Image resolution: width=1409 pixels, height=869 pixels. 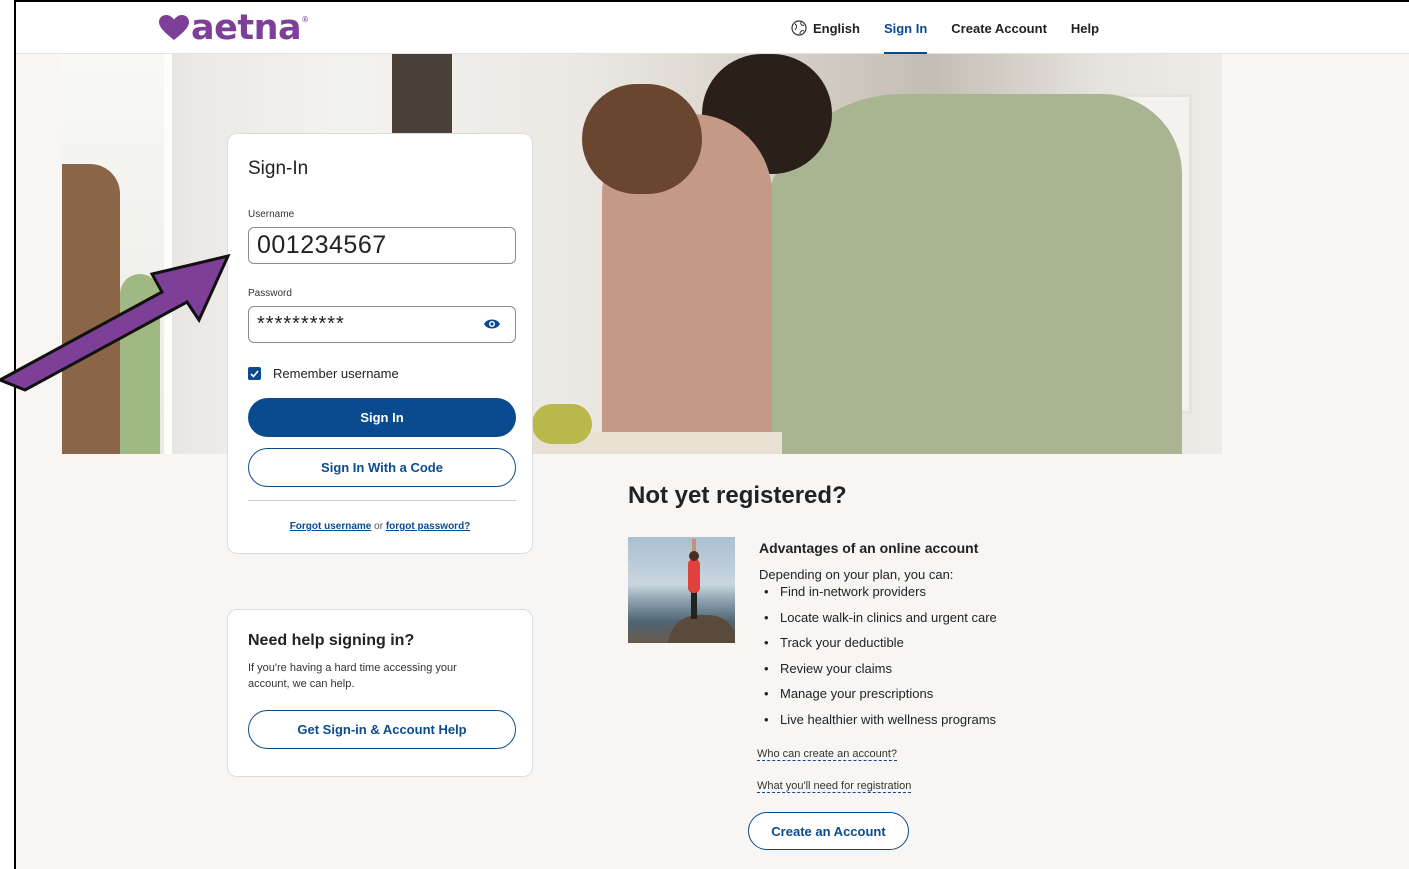 What do you see at coordinates (828, 831) in the screenshot?
I see `create-account-button: Create an Account` at bounding box center [828, 831].